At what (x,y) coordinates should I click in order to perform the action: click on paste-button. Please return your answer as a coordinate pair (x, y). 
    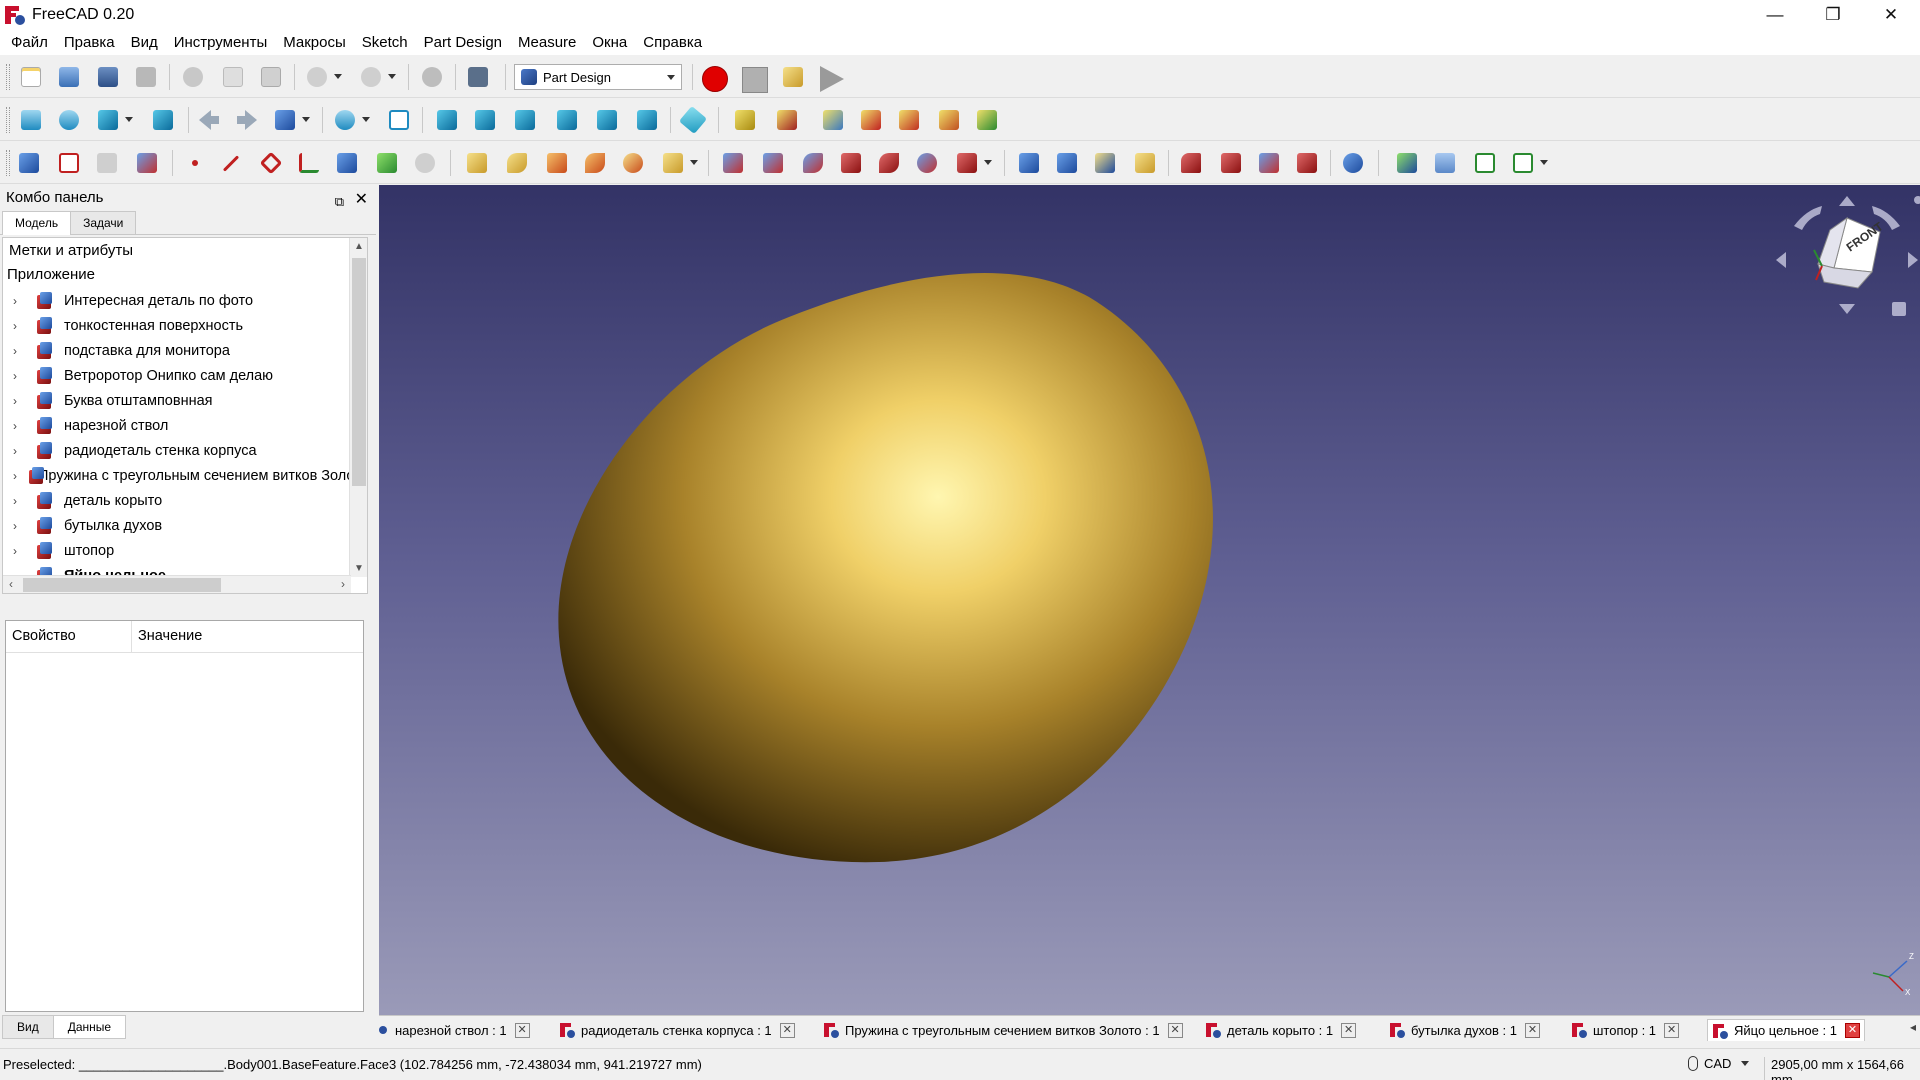
    Looking at the image, I should click on (271, 77).